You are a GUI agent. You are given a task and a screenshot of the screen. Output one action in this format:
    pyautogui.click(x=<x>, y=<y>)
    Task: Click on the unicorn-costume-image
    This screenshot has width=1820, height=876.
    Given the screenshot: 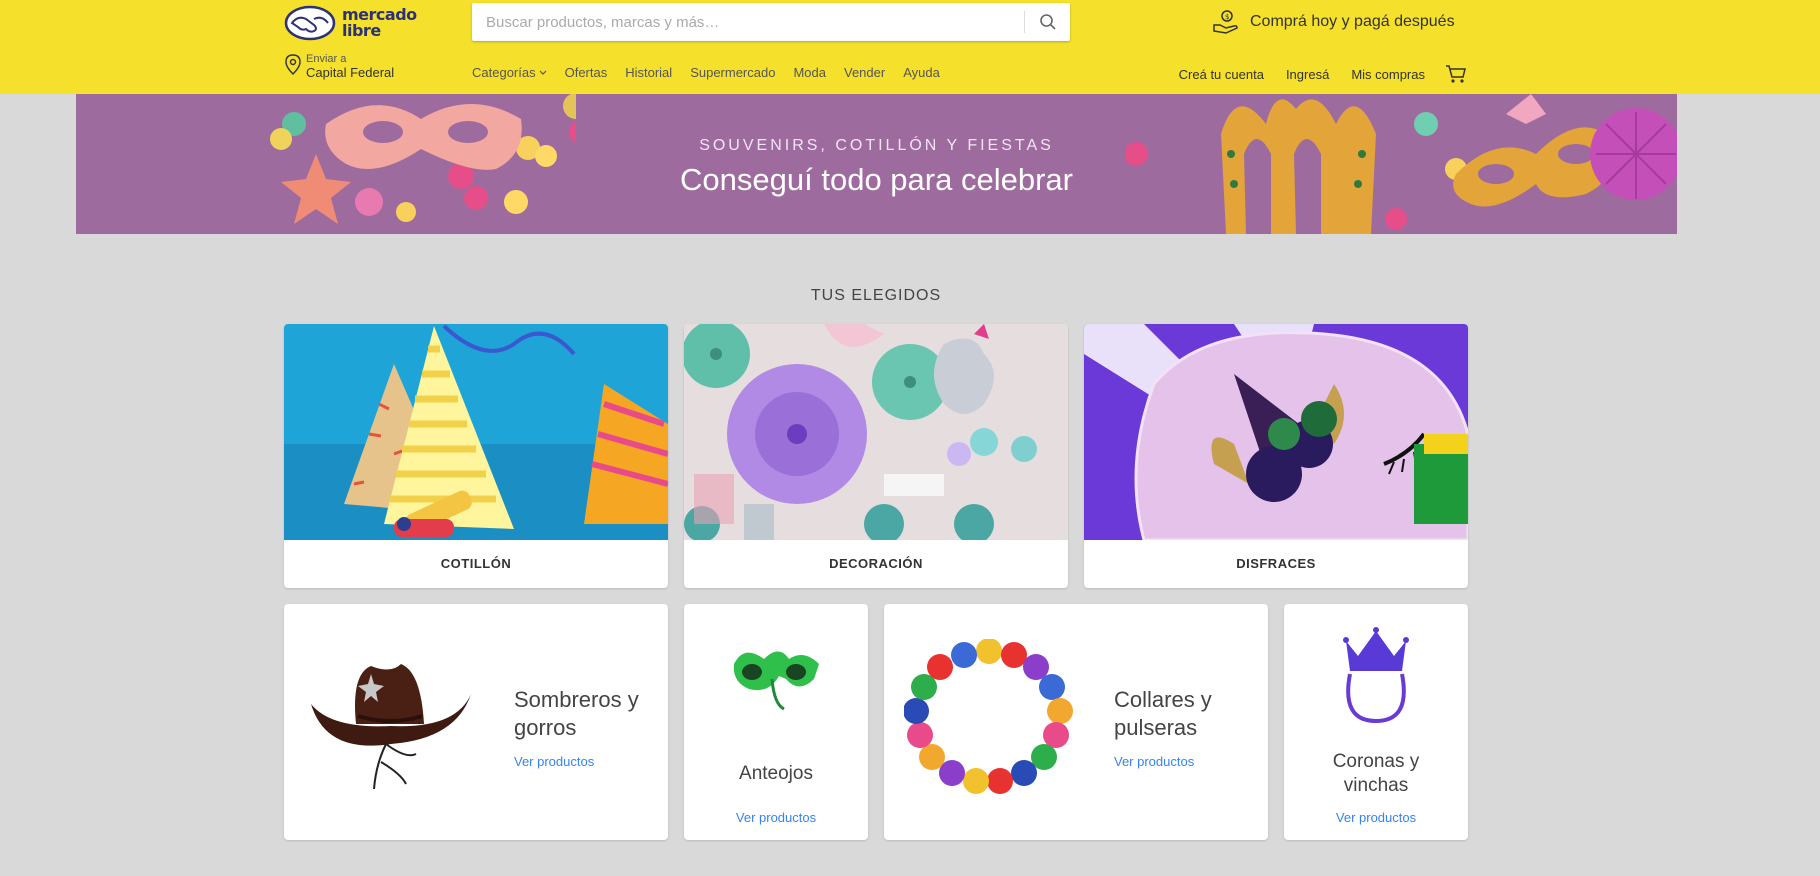 What is the action you would take?
    pyautogui.click(x=1276, y=432)
    